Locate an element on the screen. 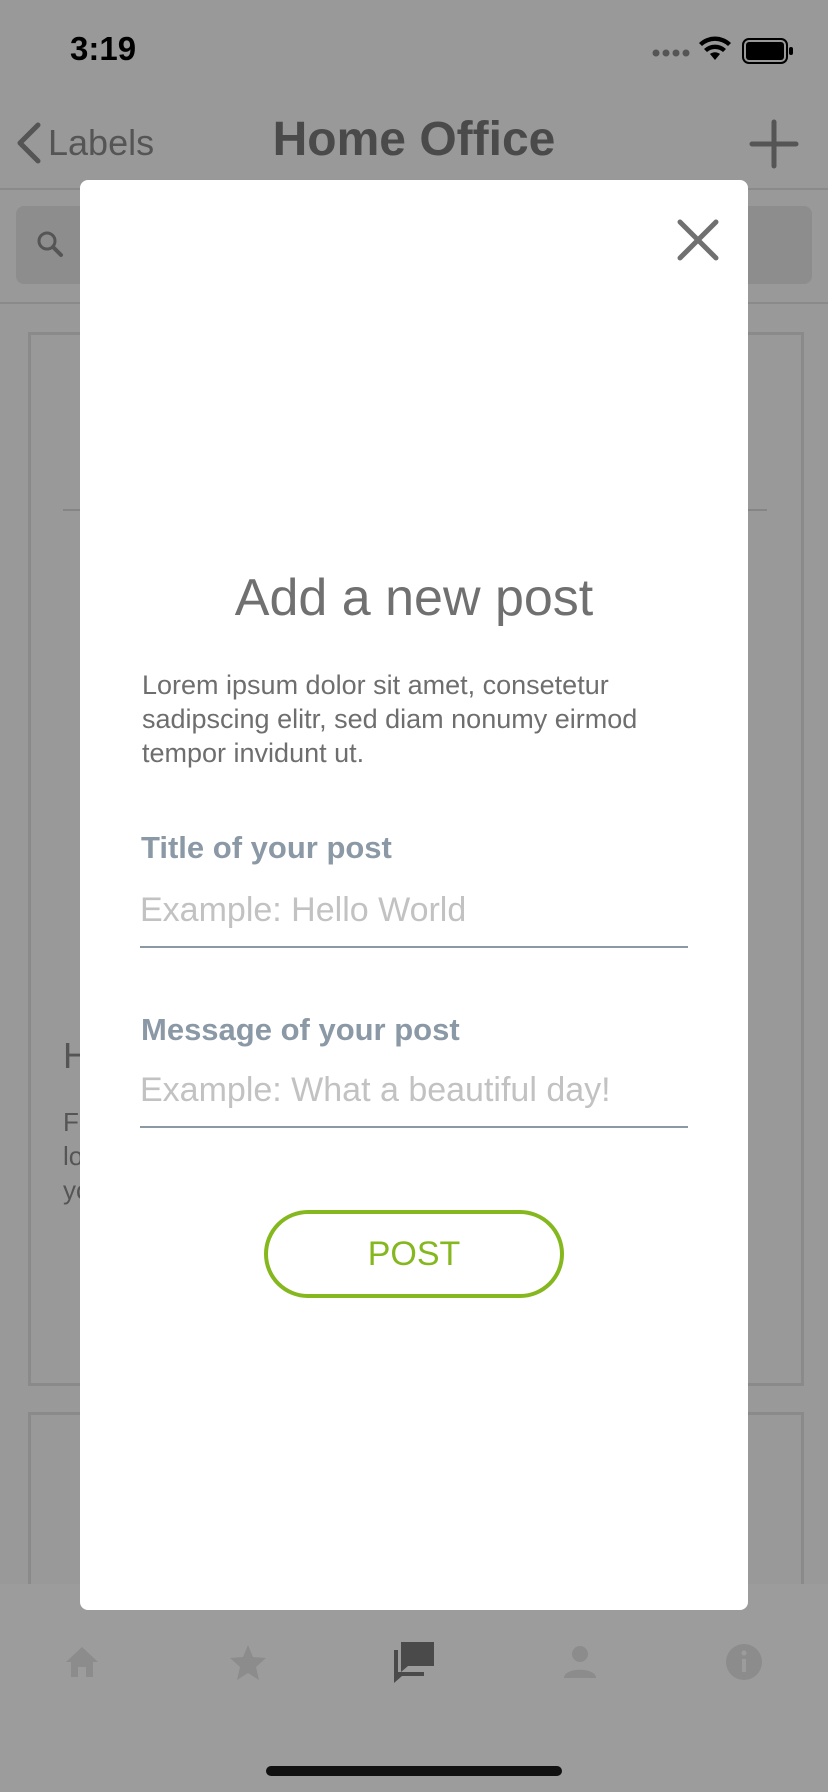 The width and height of the screenshot is (828, 1792). status-time: 3:19 is located at coordinates (103, 48).